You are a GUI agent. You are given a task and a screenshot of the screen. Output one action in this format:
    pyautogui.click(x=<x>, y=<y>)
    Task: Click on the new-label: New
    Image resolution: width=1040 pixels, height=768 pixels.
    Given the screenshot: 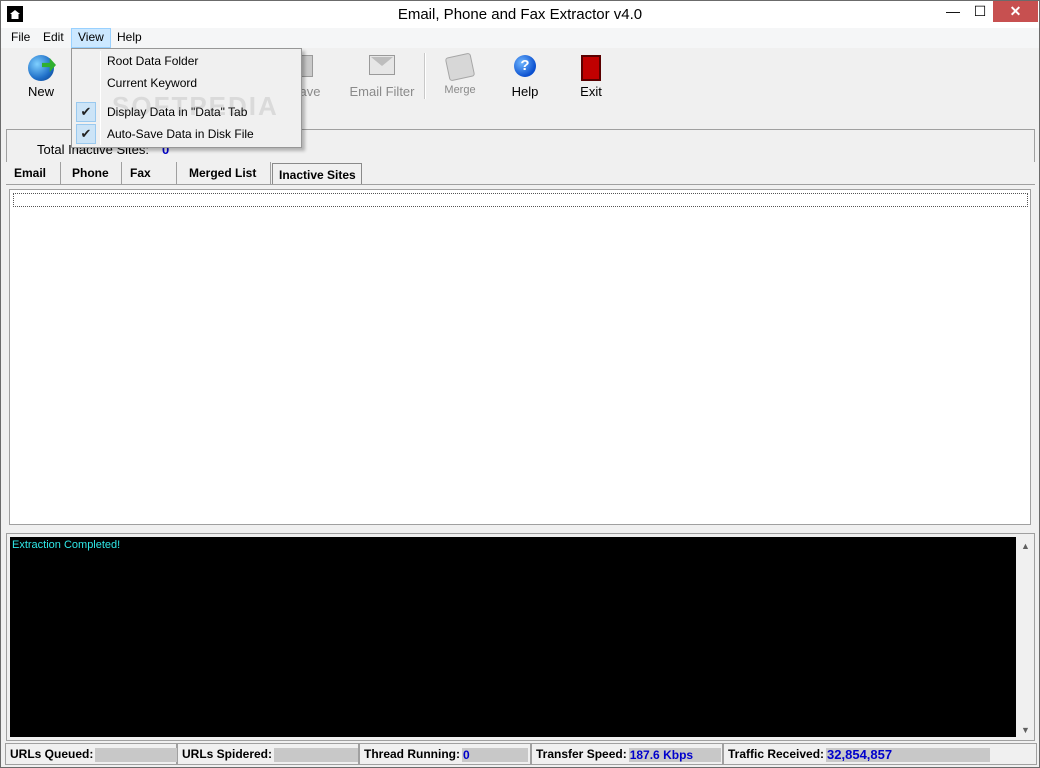 What is the action you would take?
    pyautogui.click(x=40, y=91)
    